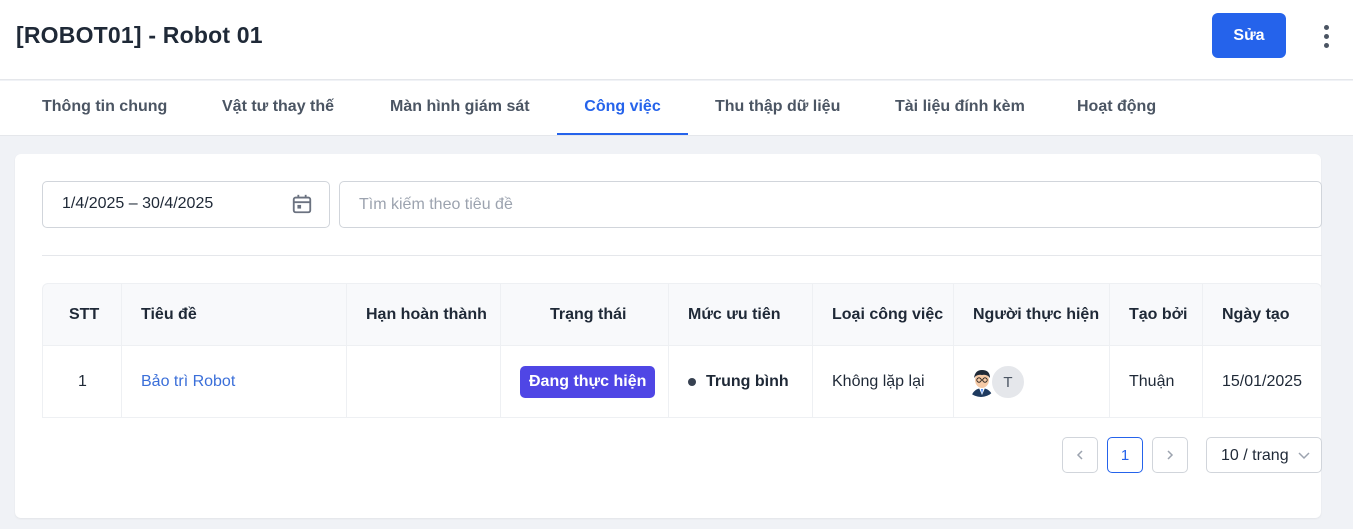 The height and width of the screenshot is (529, 1353). Describe the element at coordinates (777, 108) in the screenshot. I see `tab-data-collection: Thu thập dữ liệu` at that location.